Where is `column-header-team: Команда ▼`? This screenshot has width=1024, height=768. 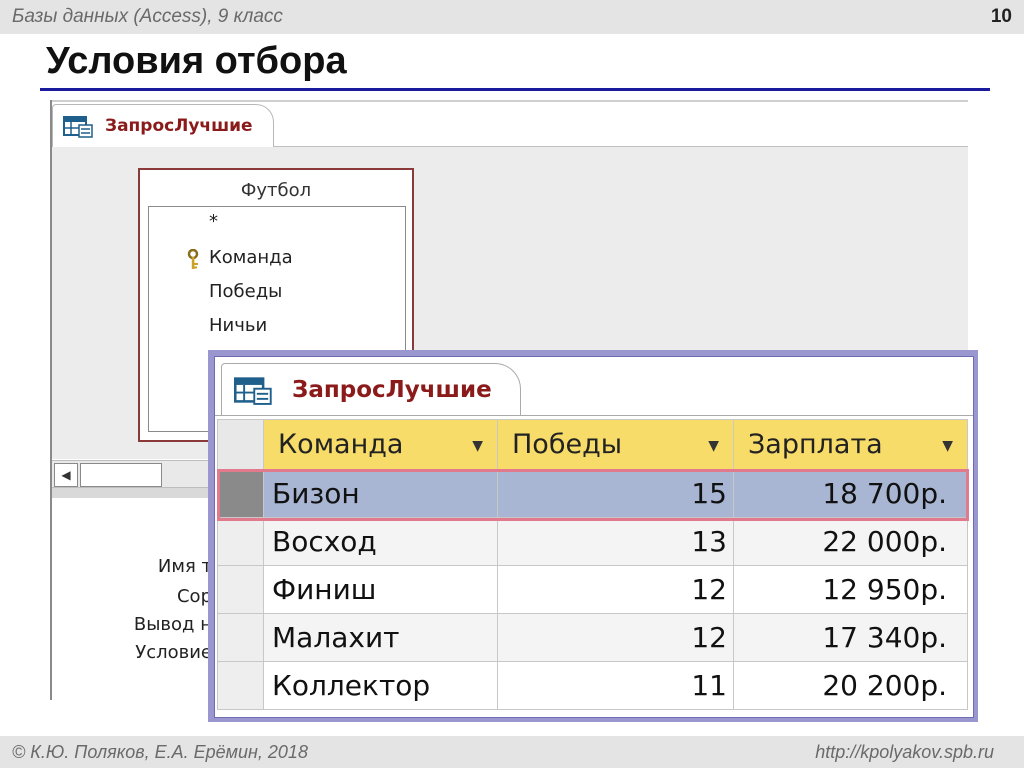 column-header-team: Команда ▼ is located at coordinates (380, 444).